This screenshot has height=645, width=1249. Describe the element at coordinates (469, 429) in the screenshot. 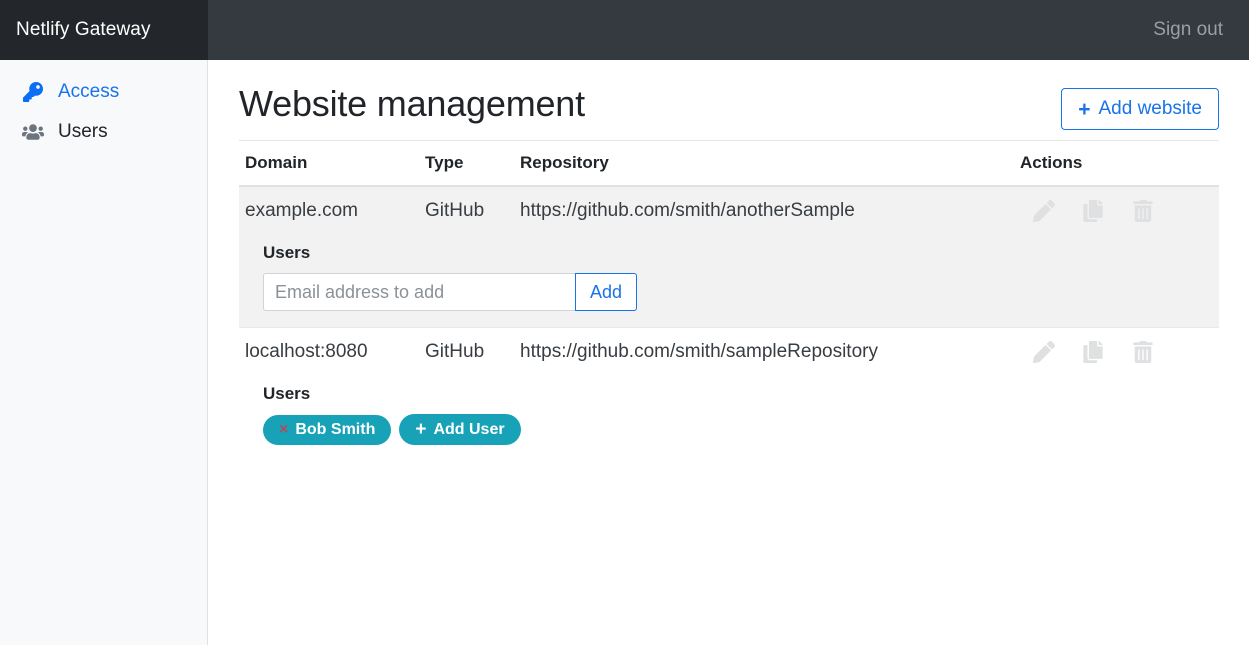

I see `add-user-badge-label: Add User` at that location.